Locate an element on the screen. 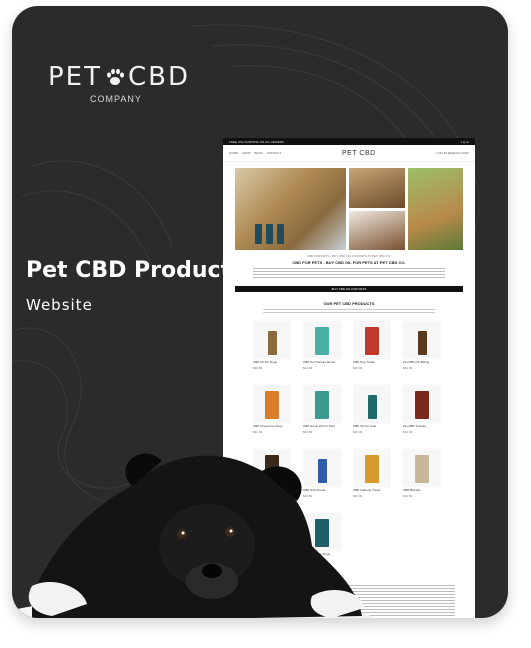 The height and width of the screenshot is (648, 531). cta-bar-text: BUY CBD OIL FOR PETS is located at coordinates (349, 289).